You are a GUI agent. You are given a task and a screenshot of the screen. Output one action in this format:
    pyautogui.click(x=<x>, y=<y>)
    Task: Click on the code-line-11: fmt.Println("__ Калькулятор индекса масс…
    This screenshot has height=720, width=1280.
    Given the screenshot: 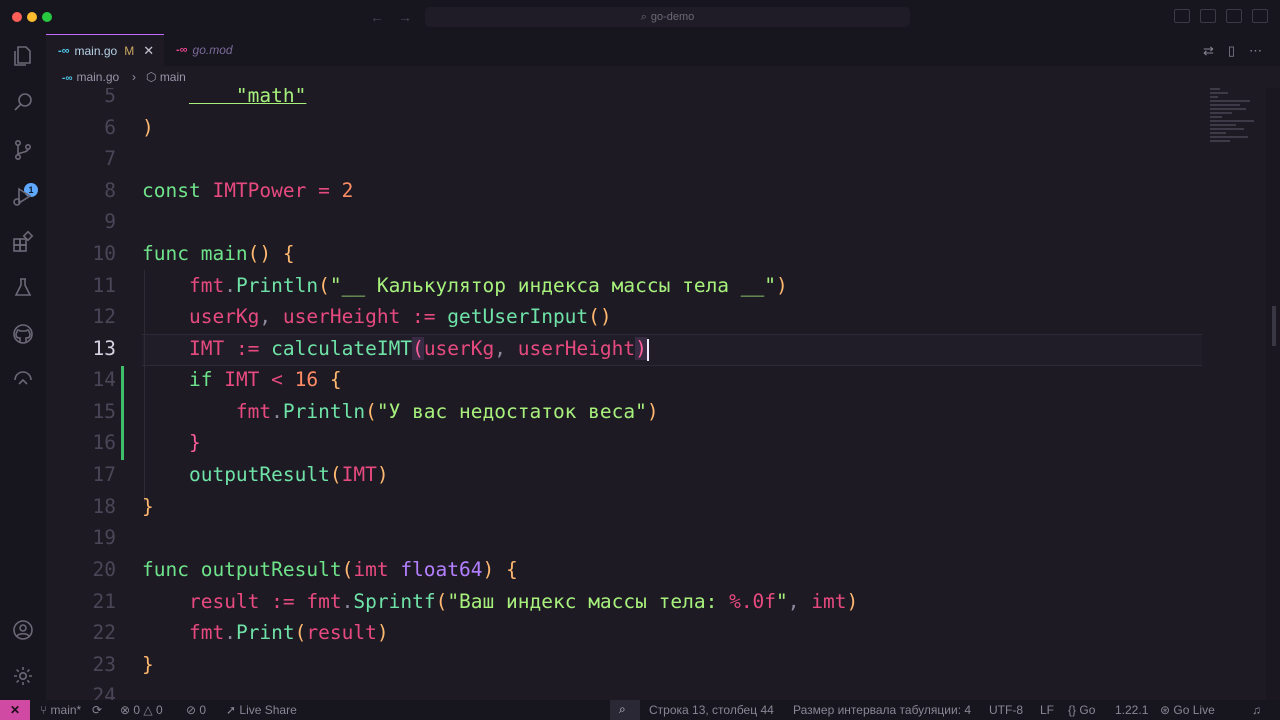 What is the action you would take?
    pyautogui.click(x=488, y=285)
    